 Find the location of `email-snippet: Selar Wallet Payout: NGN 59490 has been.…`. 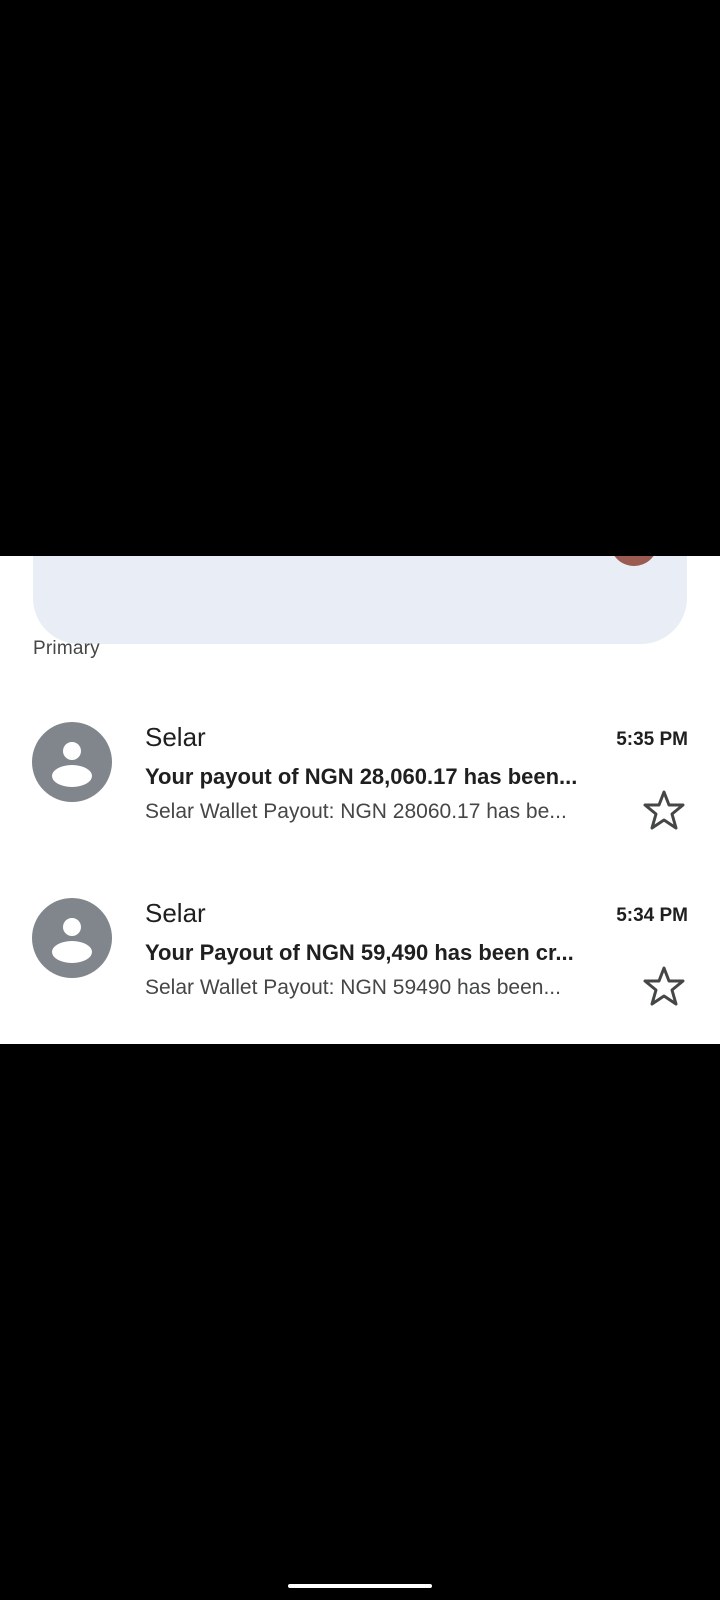

email-snippet: Selar Wallet Payout: NGN 59490 has been.… is located at coordinates (353, 987).